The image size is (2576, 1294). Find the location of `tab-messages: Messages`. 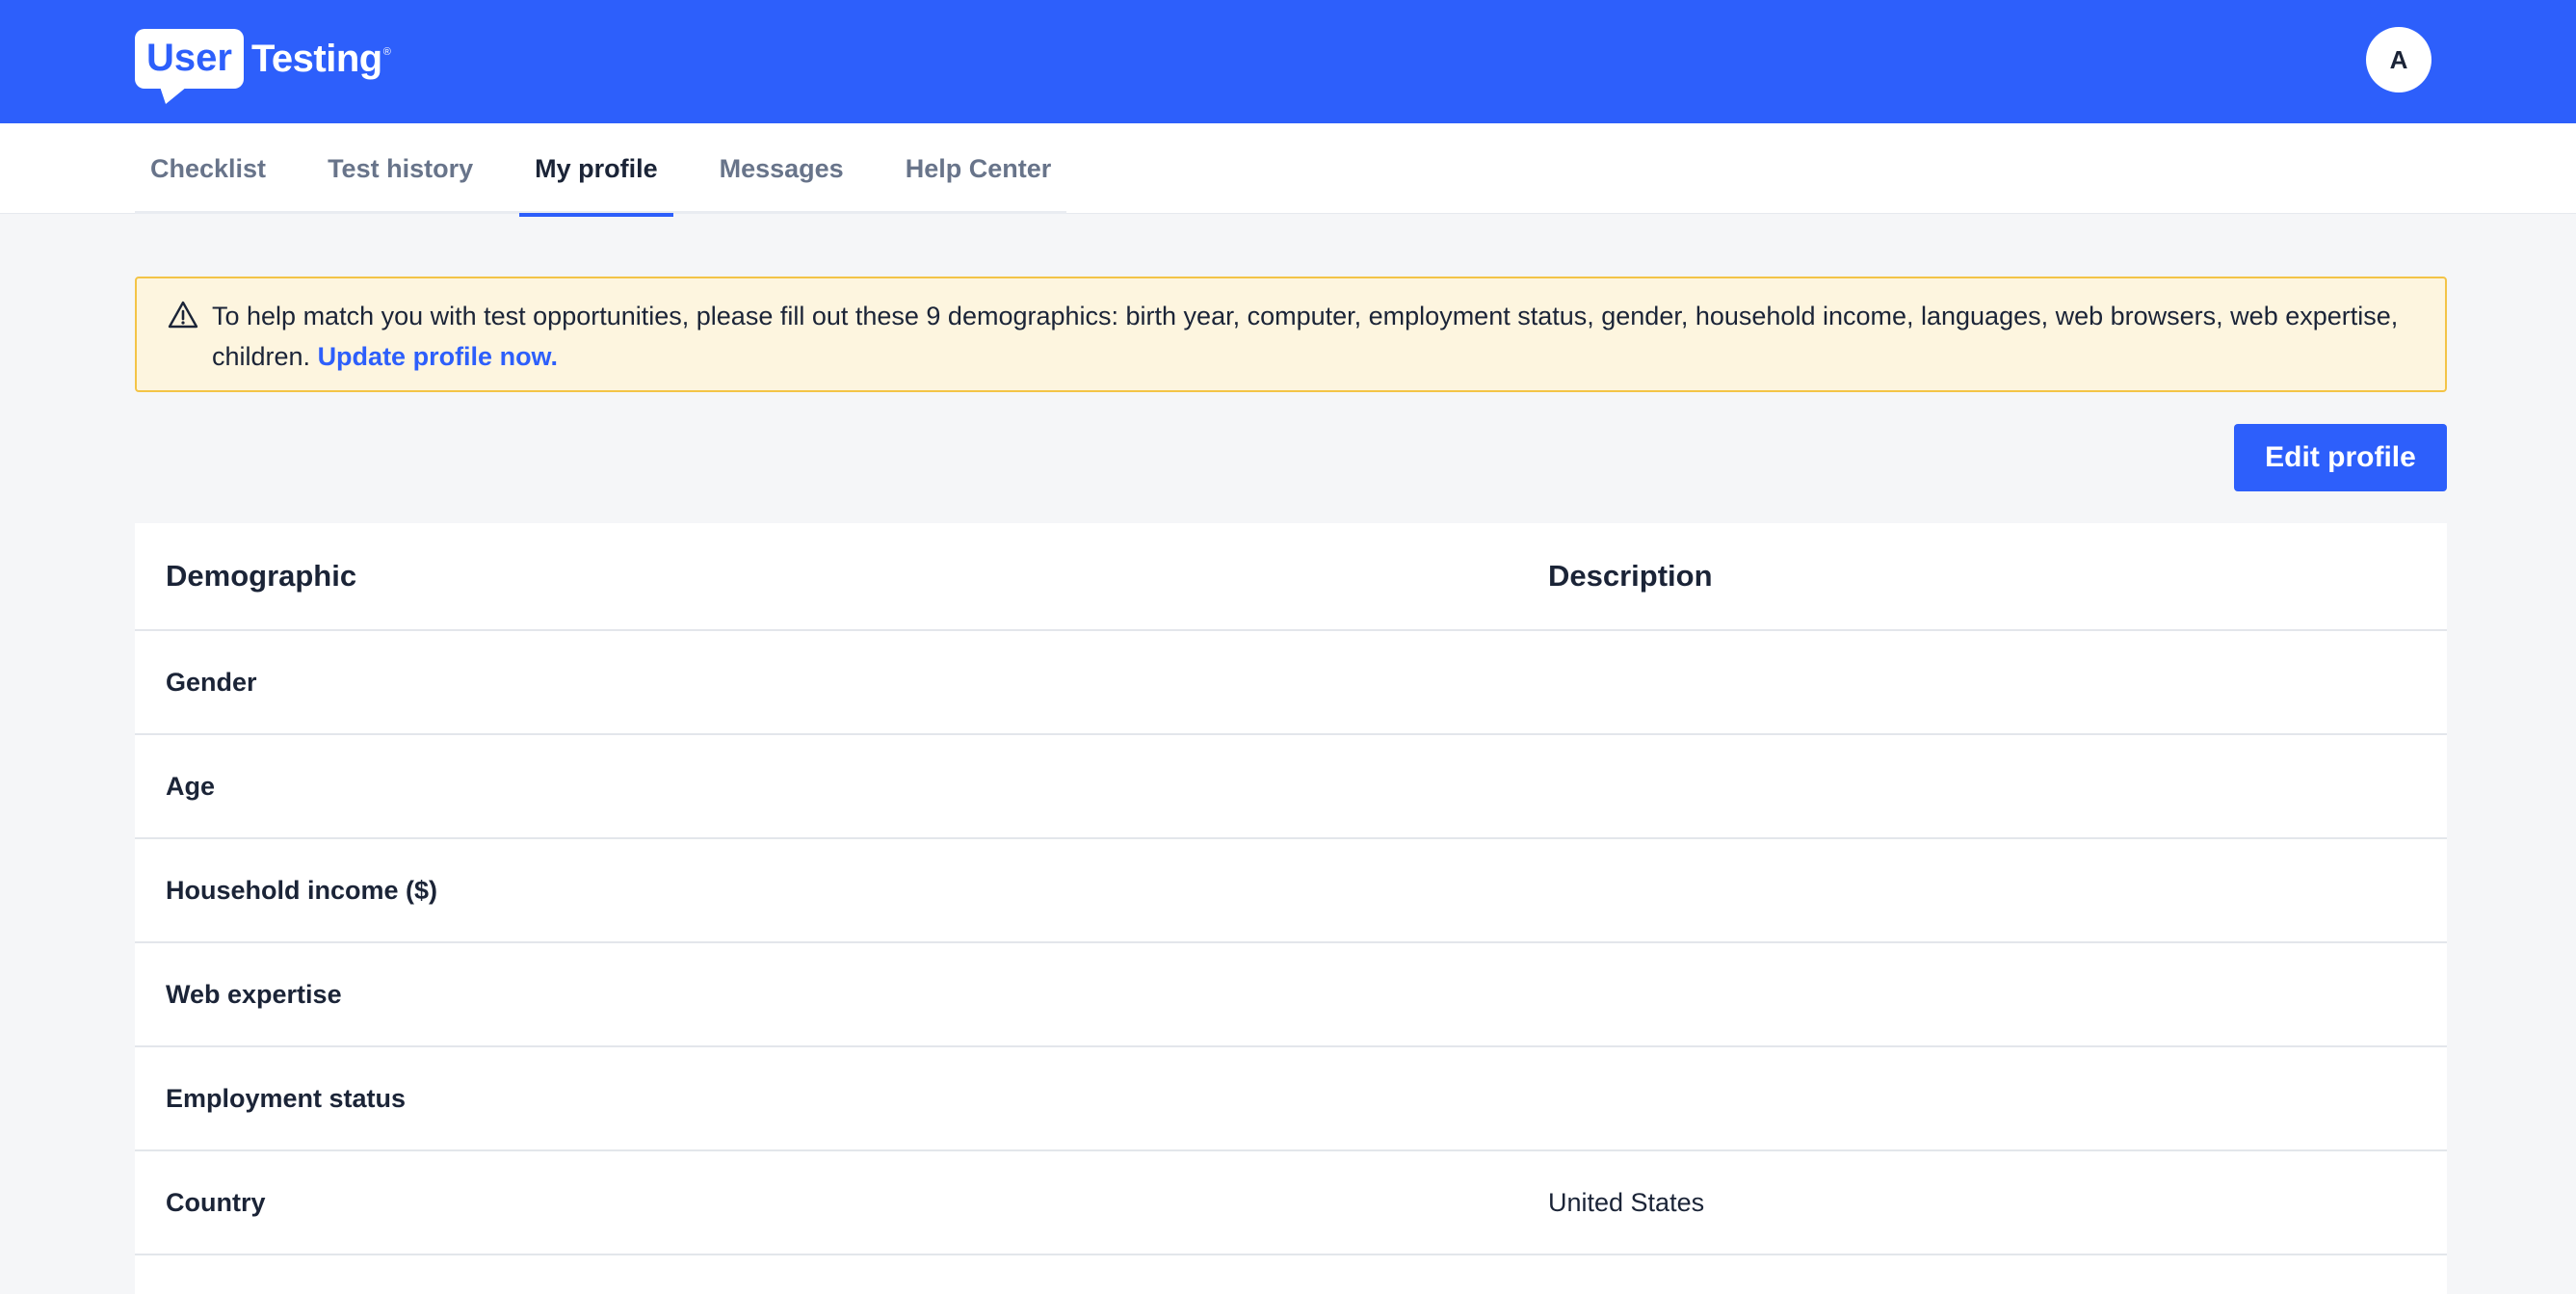

tab-messages: Messages is located at coordinates (782, 168).